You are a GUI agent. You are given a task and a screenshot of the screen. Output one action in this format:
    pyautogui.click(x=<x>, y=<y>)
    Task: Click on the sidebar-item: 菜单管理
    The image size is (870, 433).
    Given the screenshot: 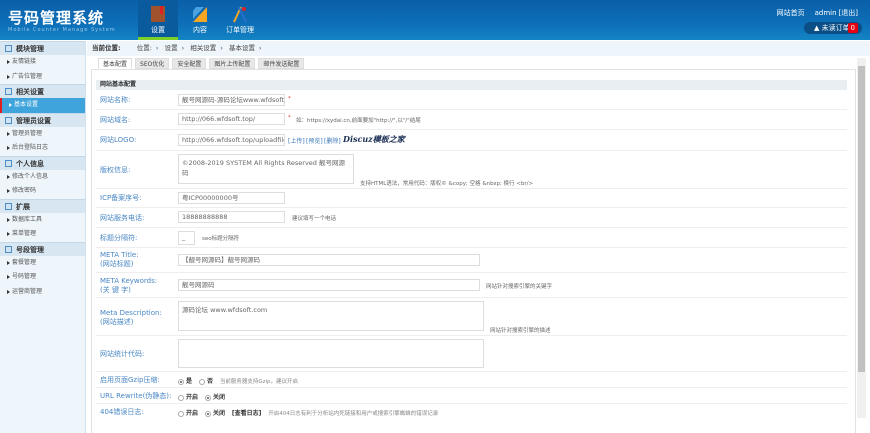 What is the action you would take?
    pyautogui.click(x=42, y=234)
    